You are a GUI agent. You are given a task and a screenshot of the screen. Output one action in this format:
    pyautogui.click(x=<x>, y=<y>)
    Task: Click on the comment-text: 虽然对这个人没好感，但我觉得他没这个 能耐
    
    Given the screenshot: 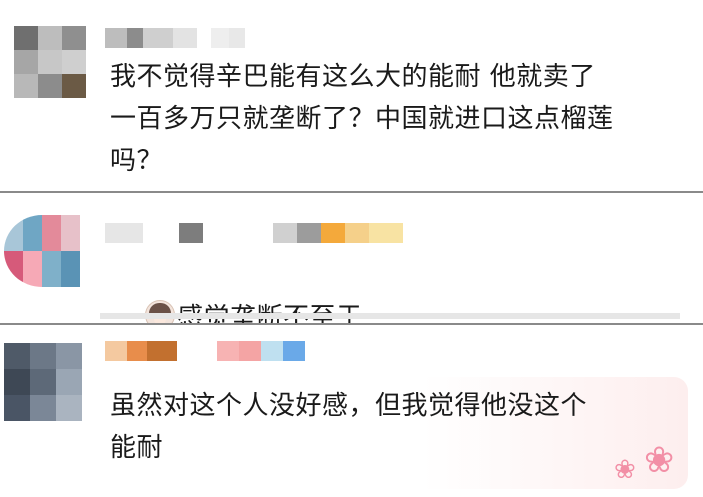 What is the action you would take?
    pyautogui.click(x=349, y=427)
    